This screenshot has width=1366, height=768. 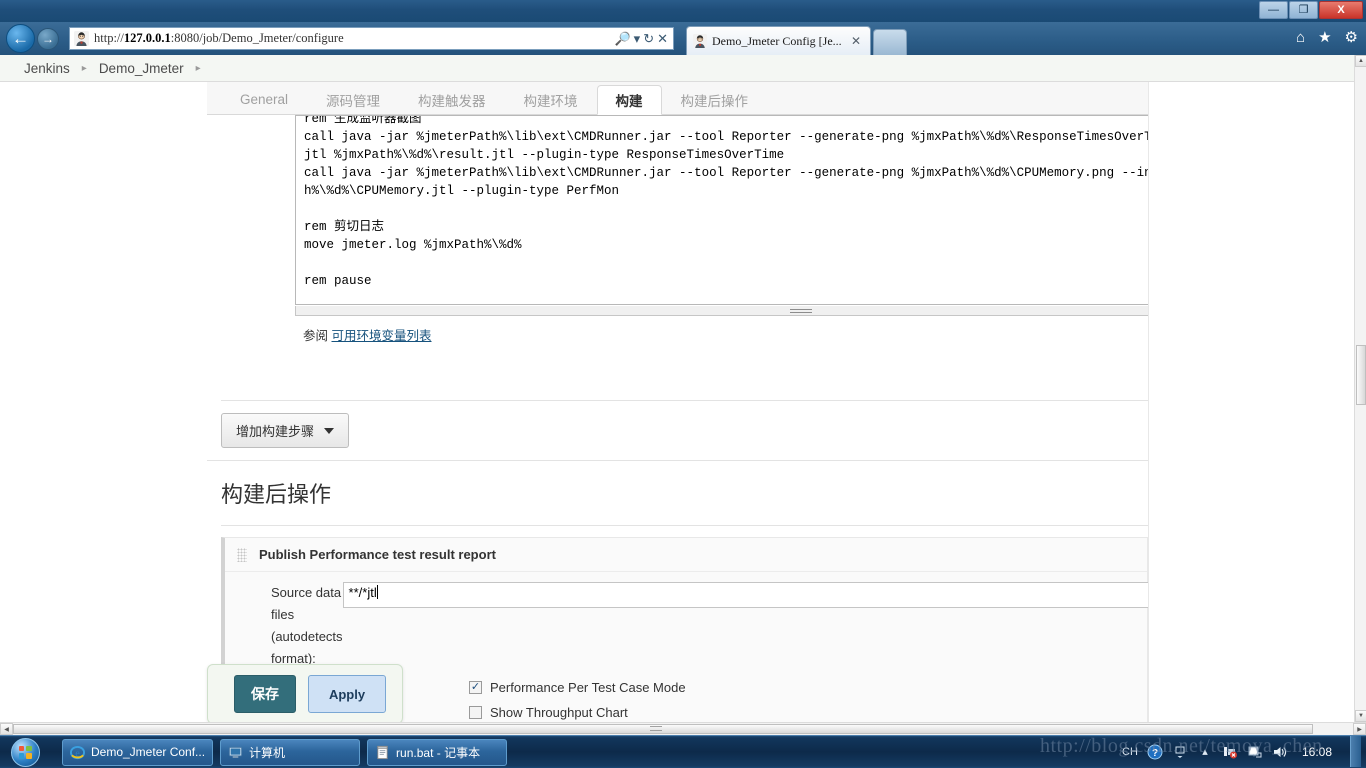 I want to click on checkbox-label-per-test-case: Performance Per Test Case Mode, so click(x=588, y=687).